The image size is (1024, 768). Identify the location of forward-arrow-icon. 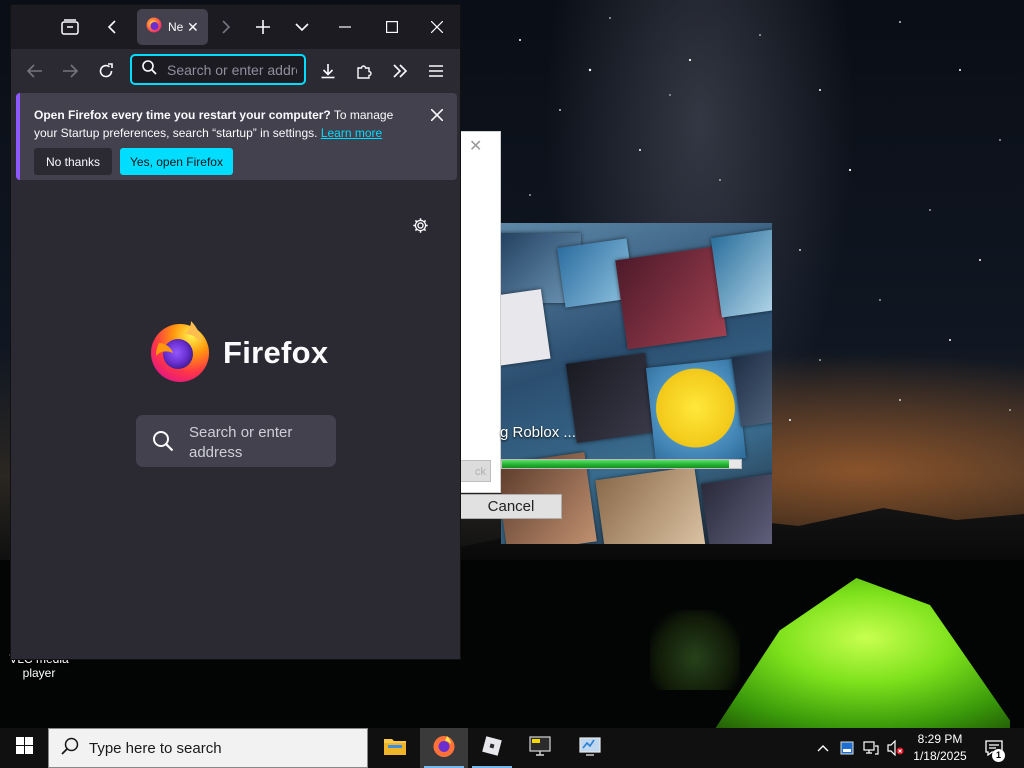
(70, 71).